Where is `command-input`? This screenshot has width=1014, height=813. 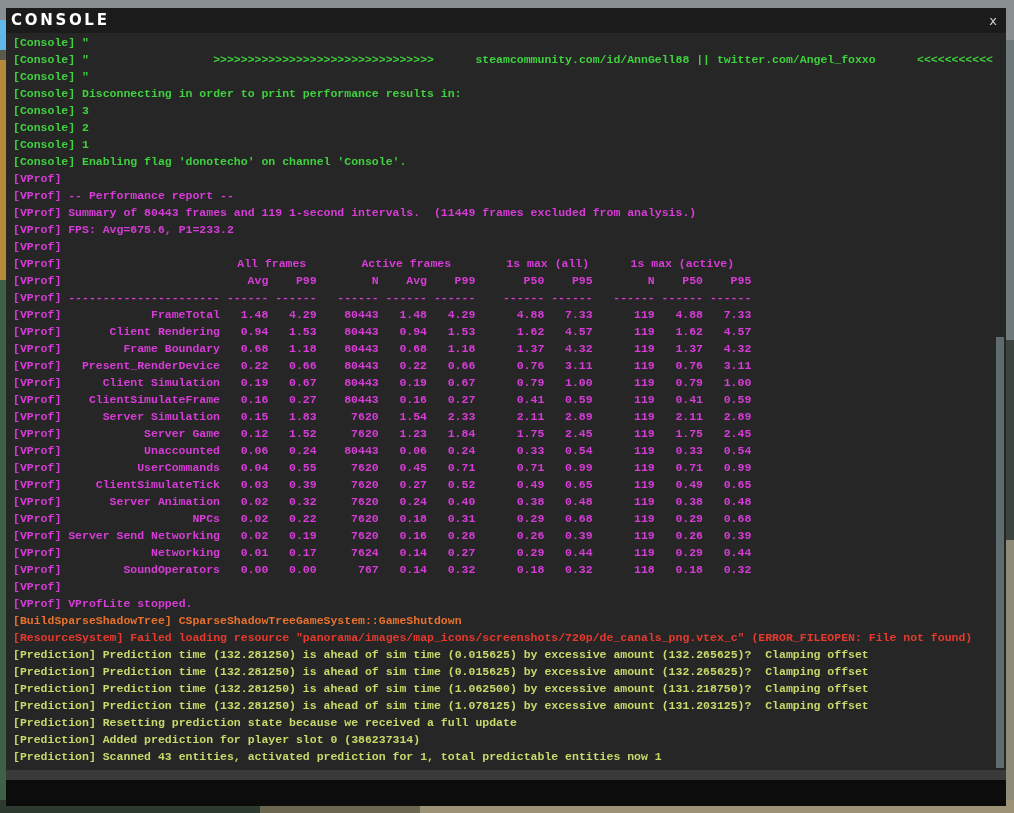
command-input is located at coordinates (506, 793).